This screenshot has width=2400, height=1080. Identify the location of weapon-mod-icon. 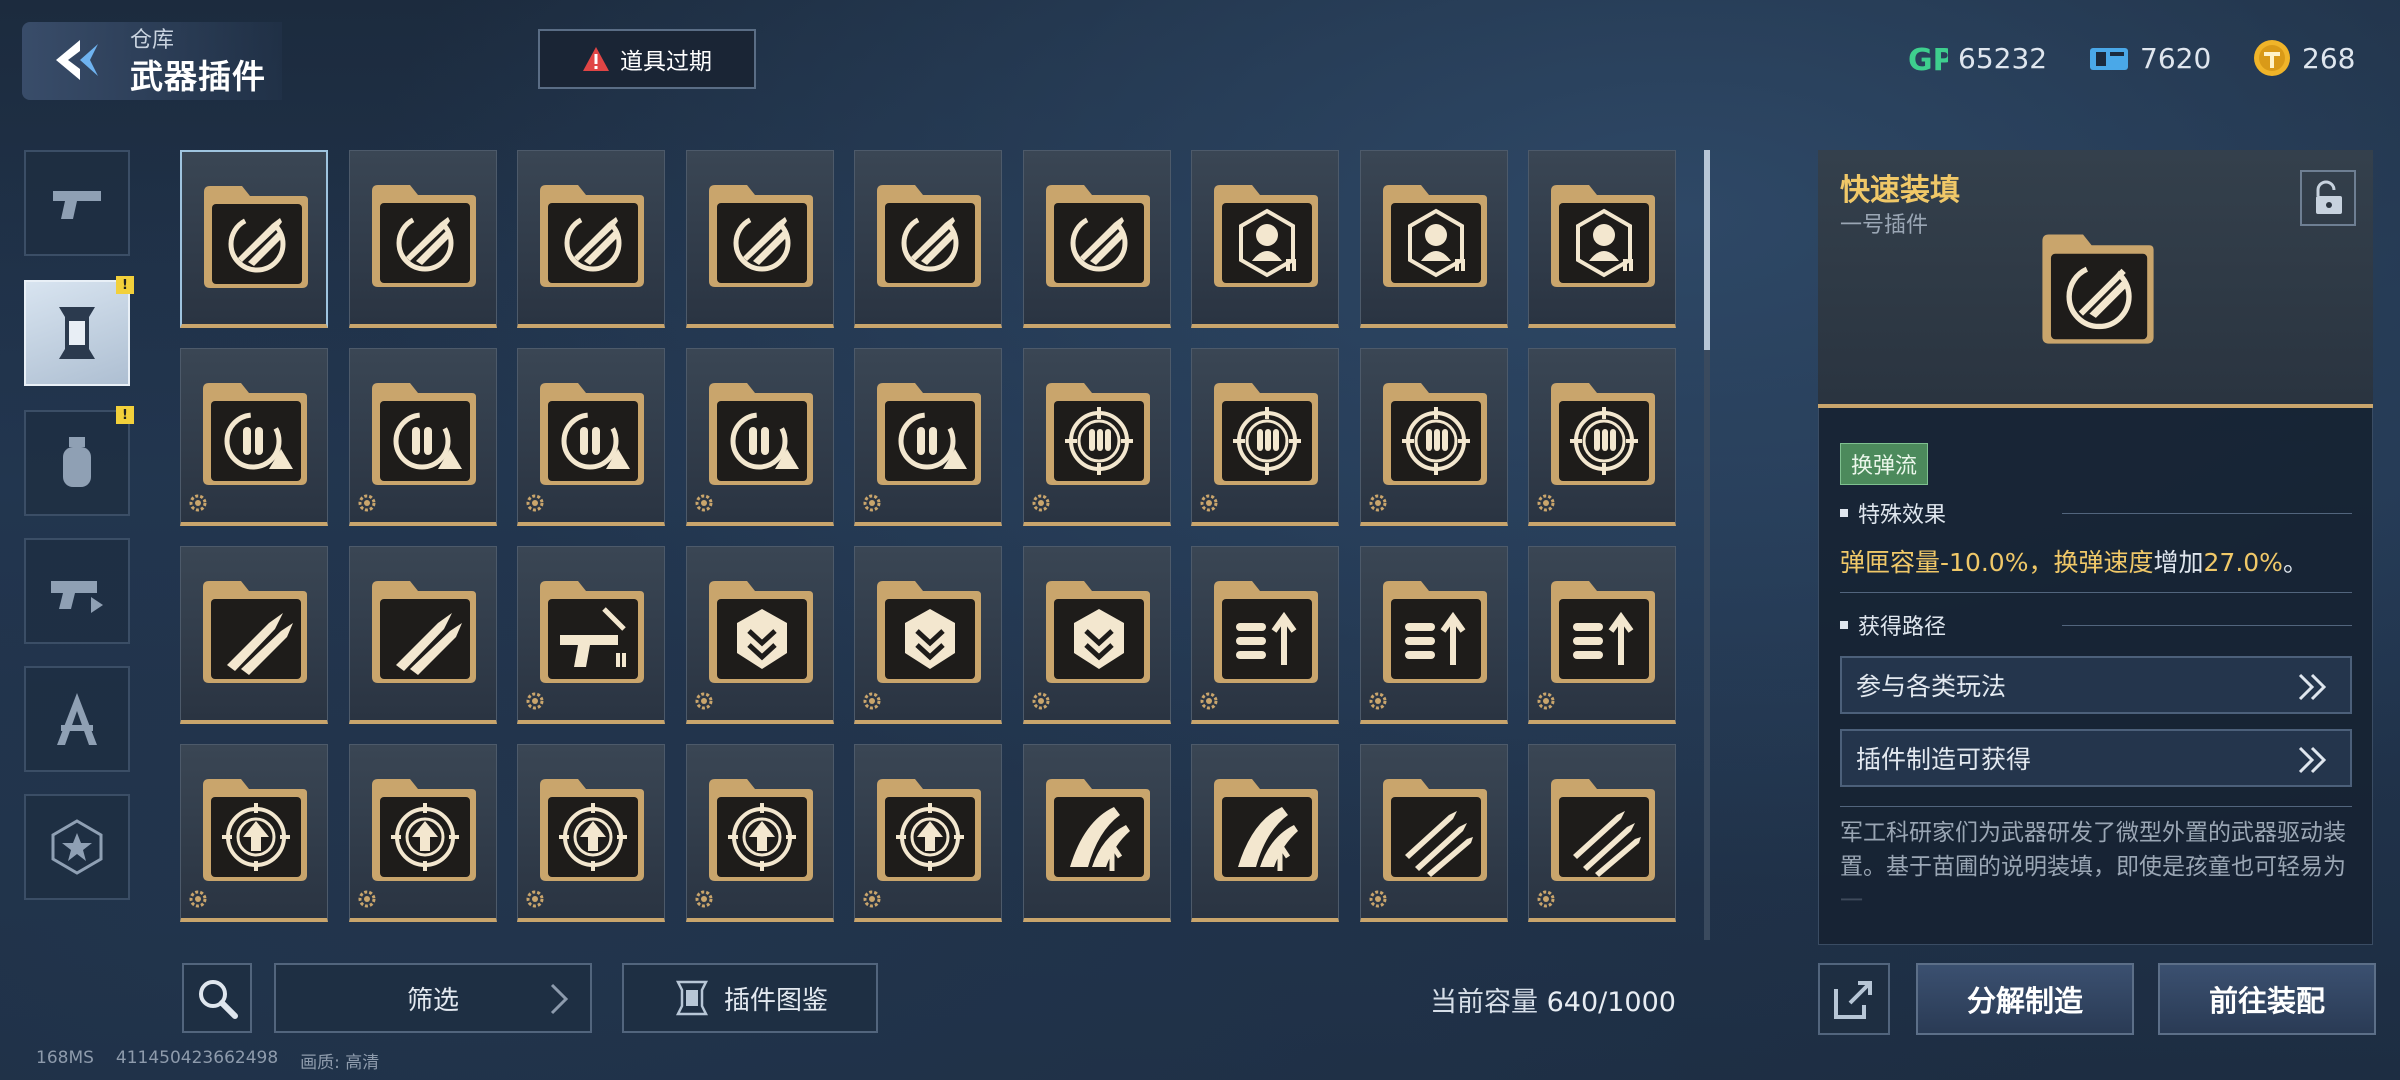
(77, 597).